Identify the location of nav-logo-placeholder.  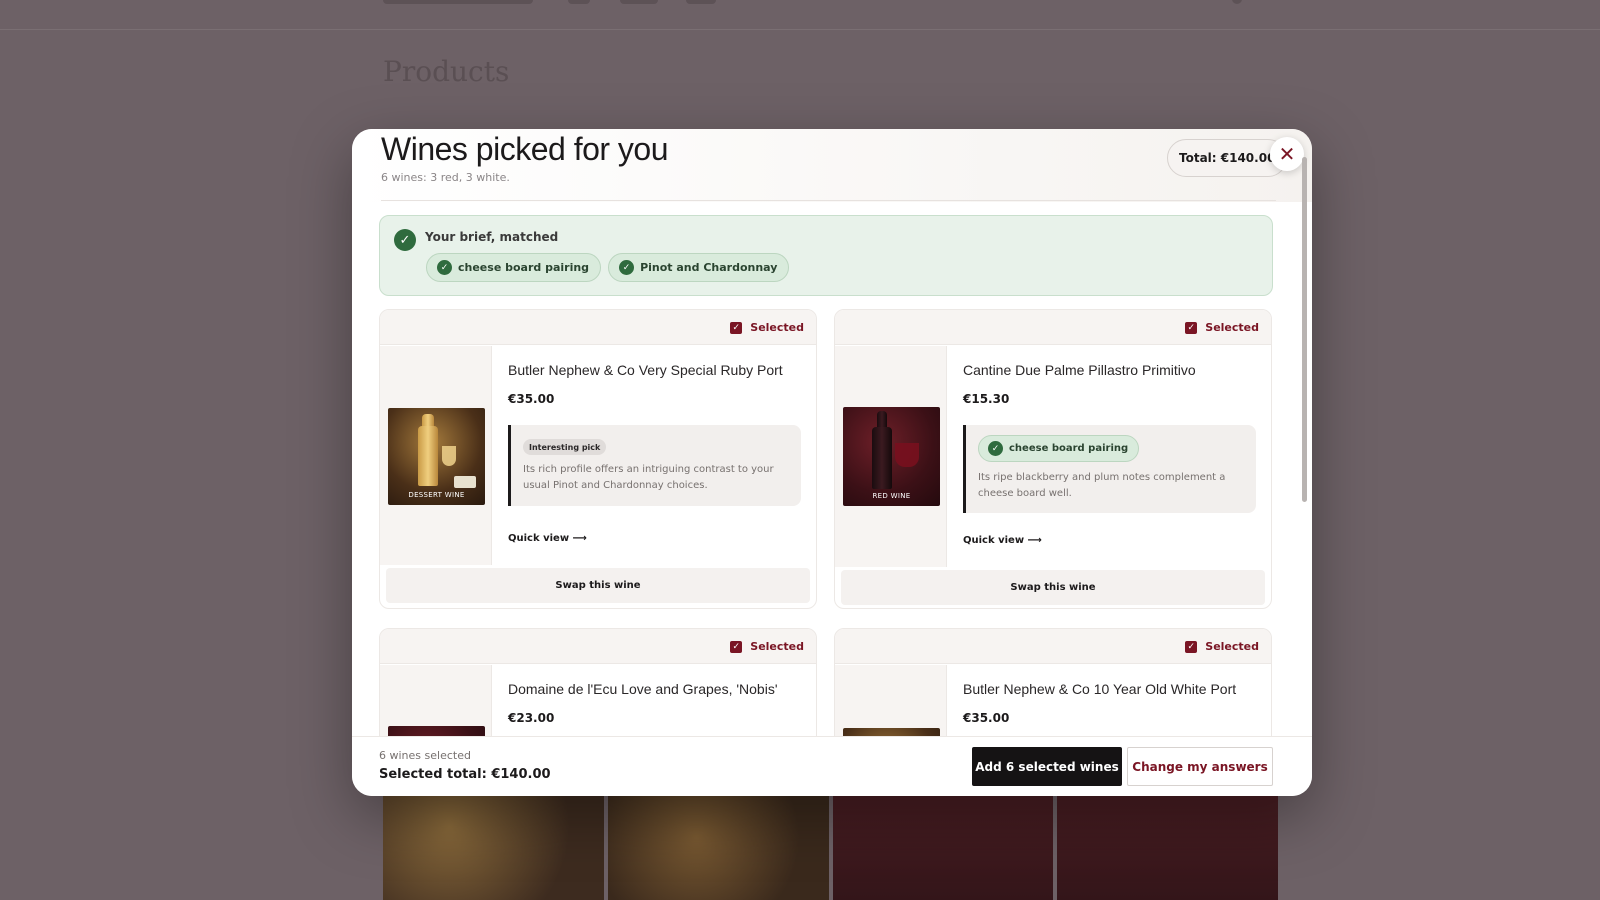
(458, 2).